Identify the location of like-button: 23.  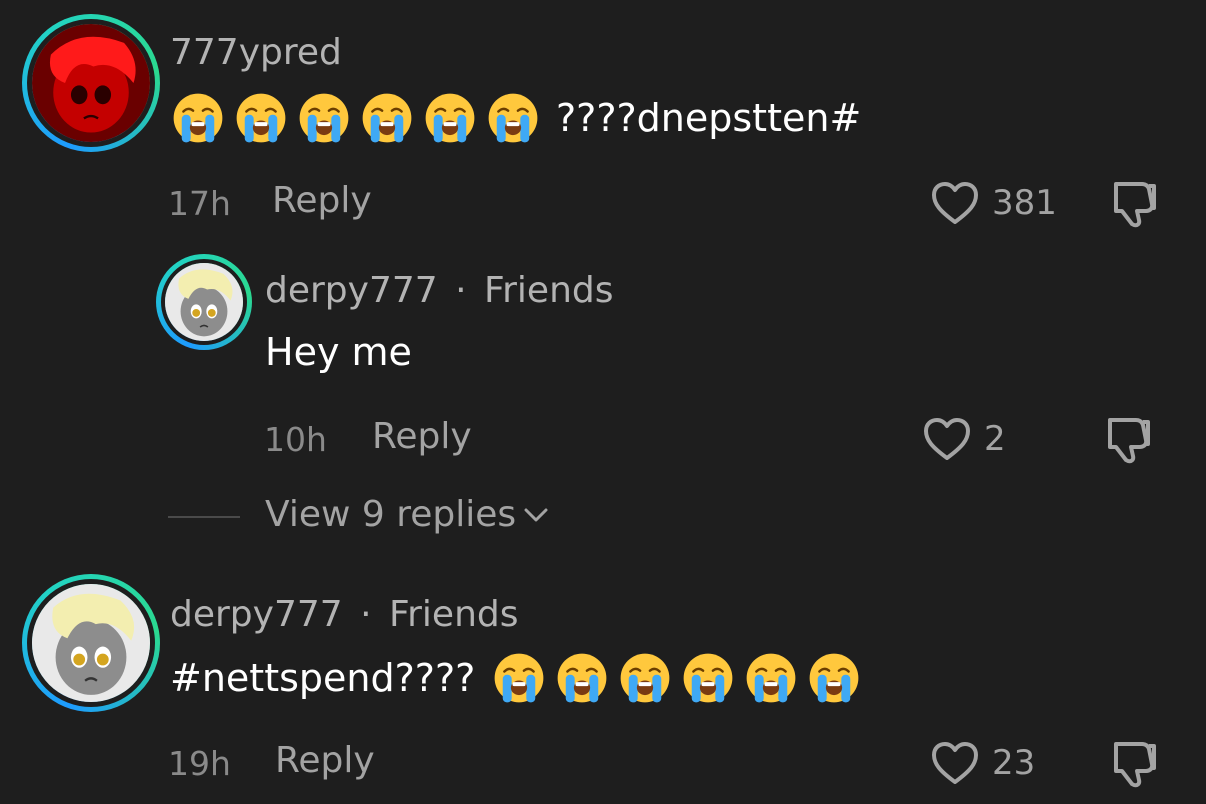
(982, 763).